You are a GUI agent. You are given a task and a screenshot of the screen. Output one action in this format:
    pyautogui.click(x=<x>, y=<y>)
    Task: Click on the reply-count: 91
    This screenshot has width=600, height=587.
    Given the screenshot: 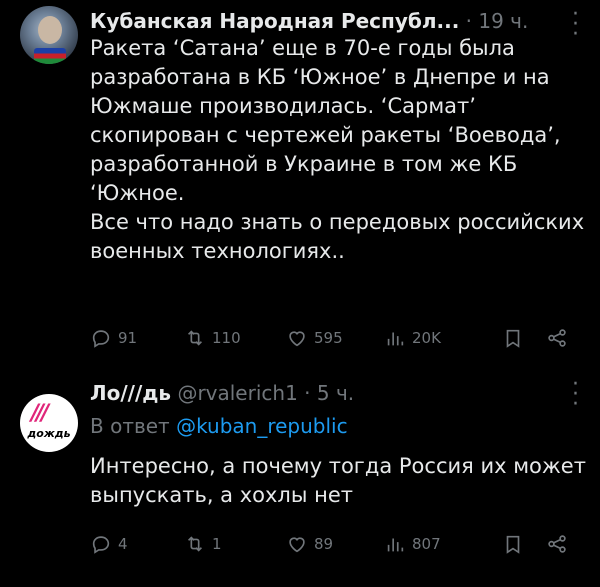 What is the action you would take?
    pyautogui.click(x=128, y=338)
    